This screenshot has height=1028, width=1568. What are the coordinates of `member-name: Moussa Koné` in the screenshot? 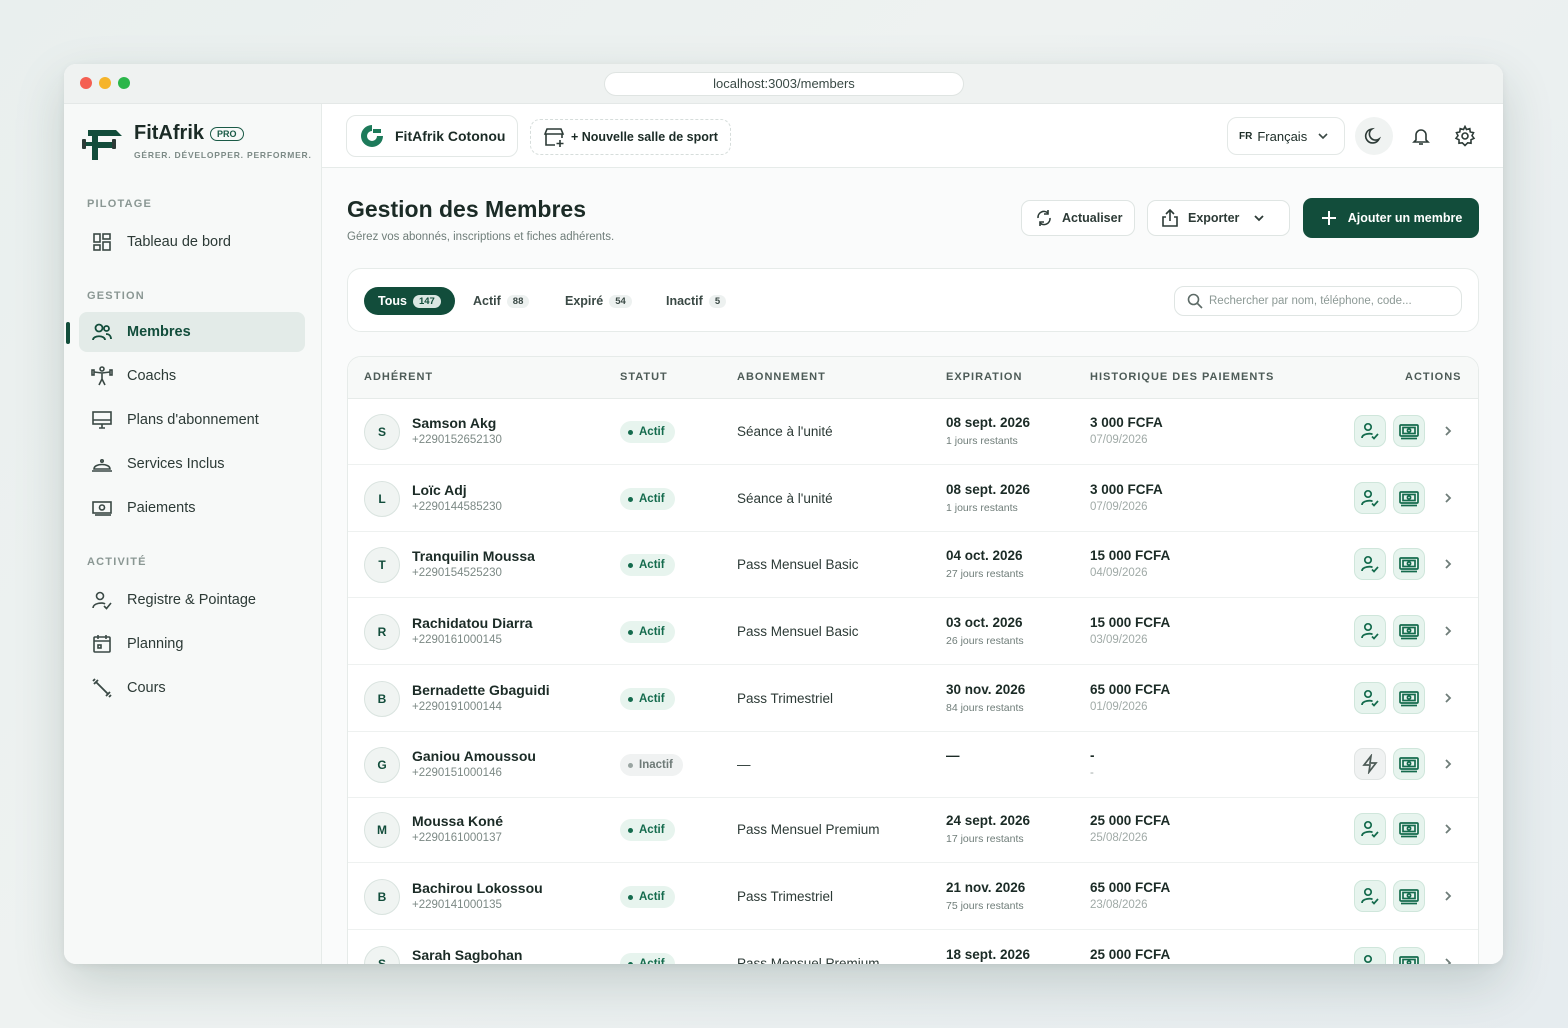 It's located at (457, 821).